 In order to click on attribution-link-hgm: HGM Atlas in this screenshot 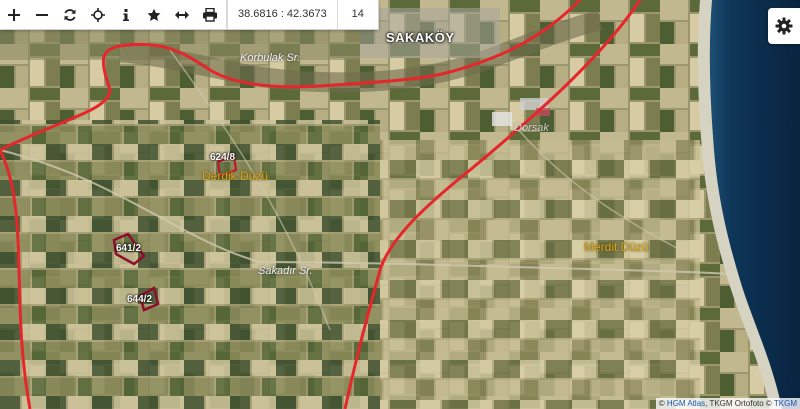, I will do `click(686, 403)`.